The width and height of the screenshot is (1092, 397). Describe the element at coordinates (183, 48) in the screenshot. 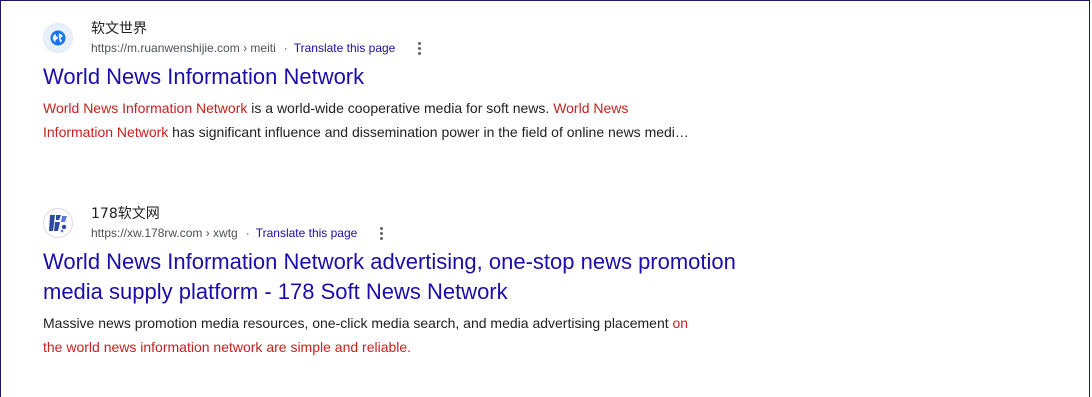

I see `result-url: https://m.ruanwenshijie.com › meiti` at that location.